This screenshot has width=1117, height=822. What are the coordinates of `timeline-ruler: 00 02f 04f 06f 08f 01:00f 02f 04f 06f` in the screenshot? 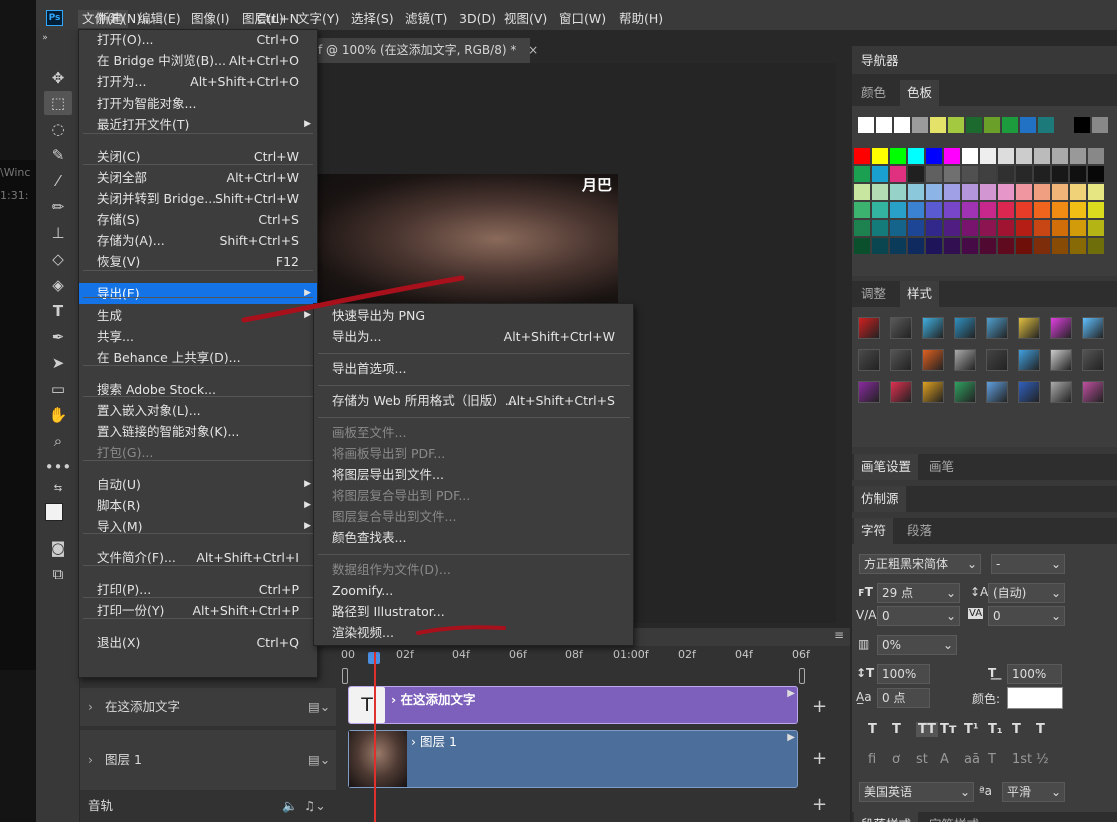 It's located at (574, 658).